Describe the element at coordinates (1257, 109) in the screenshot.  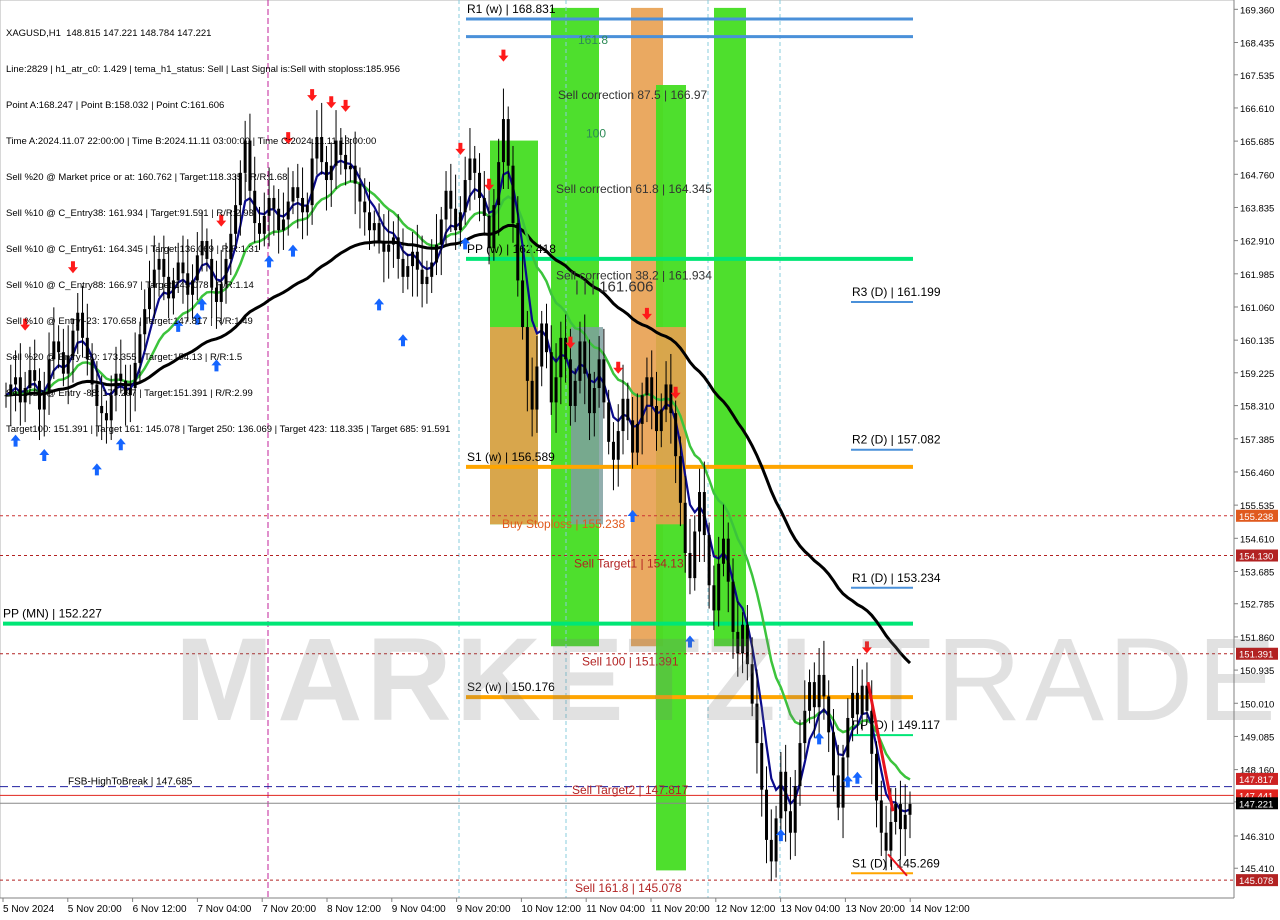
I see `price-tick-label: 166.610` at that location.